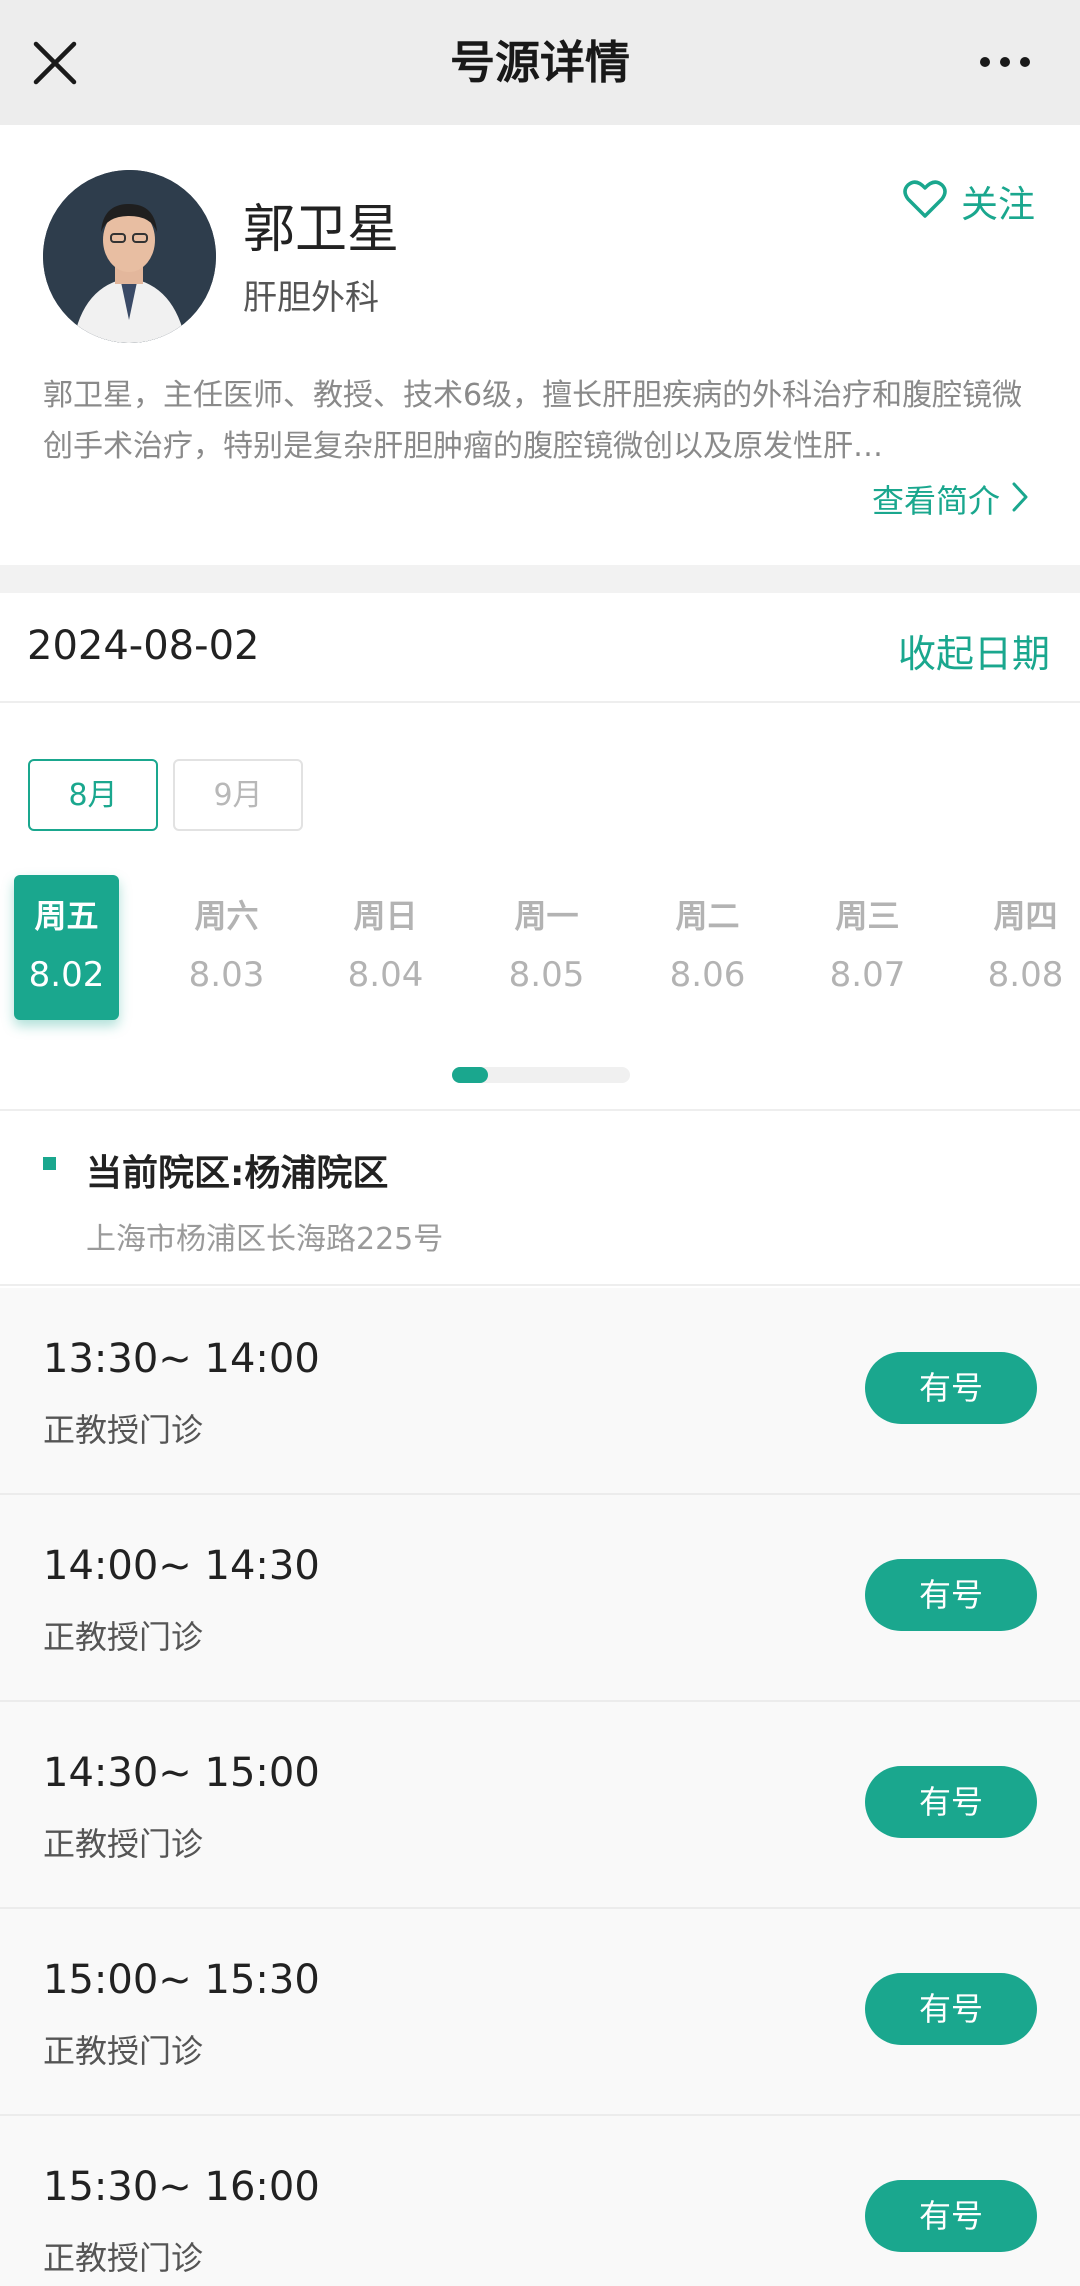 This screenshot has width=1080, height=2286. I want to click on month-tab-september: 9月, so click(238, 795).